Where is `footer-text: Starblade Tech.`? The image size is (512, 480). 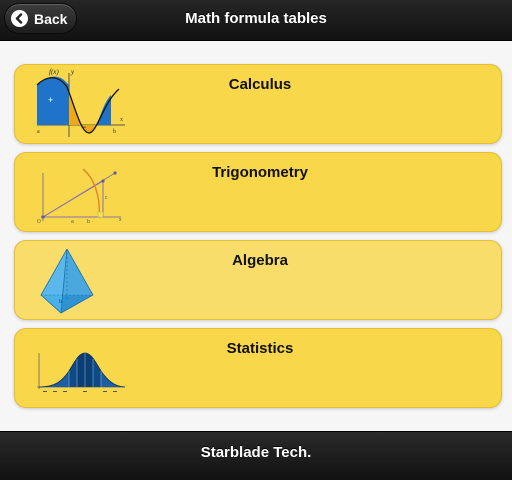
footer-text: Starblade Tech. is located at coordinates (256, 452).